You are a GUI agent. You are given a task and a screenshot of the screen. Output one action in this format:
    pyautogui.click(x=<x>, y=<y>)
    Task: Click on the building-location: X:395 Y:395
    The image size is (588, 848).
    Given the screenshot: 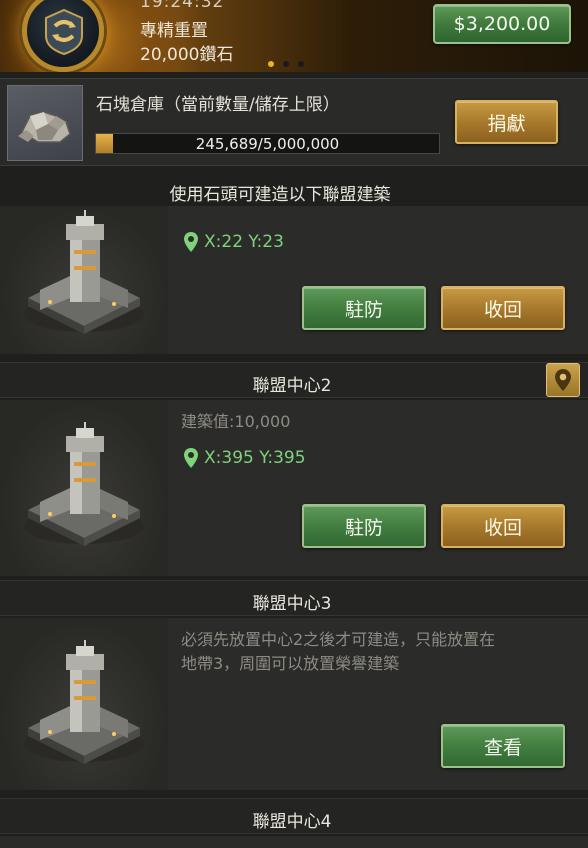 What is the action you would take?
    pyautogui.click(x=245, y=458)
    